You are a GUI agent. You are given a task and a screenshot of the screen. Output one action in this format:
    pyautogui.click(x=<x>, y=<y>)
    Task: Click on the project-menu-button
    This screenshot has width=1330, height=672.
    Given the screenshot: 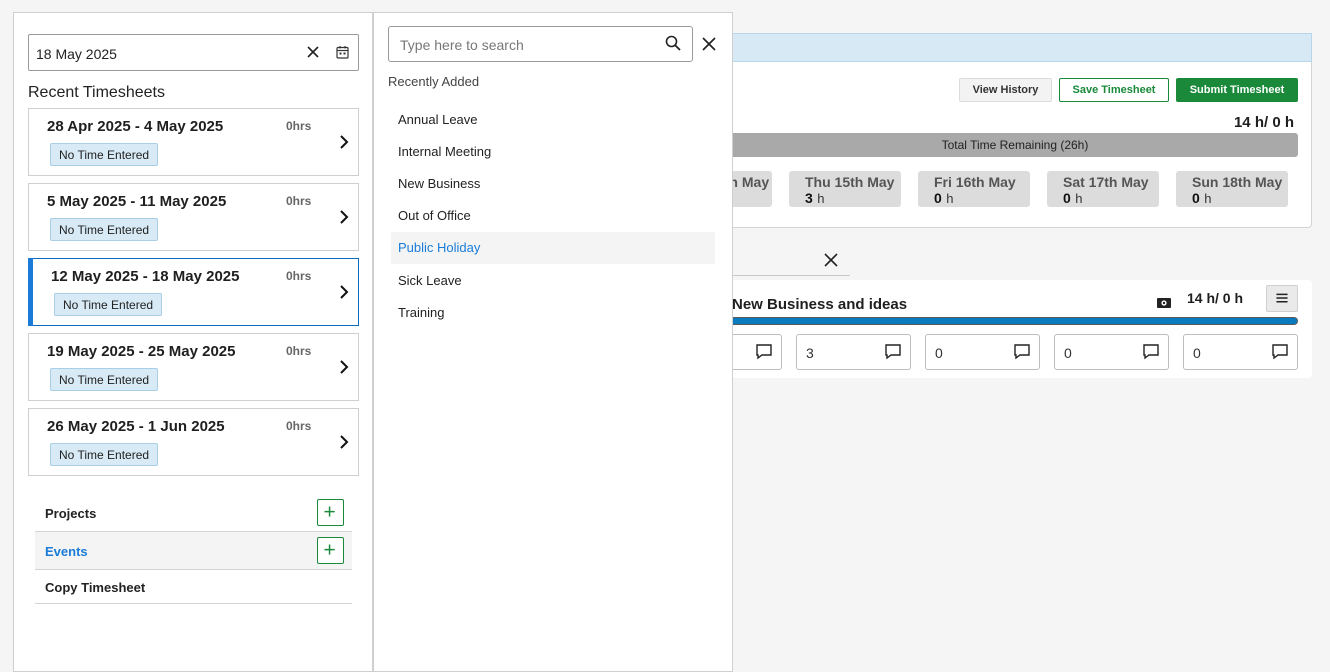 What is the action you would take?
    pyautogui.click(x=1282, y=298)
    